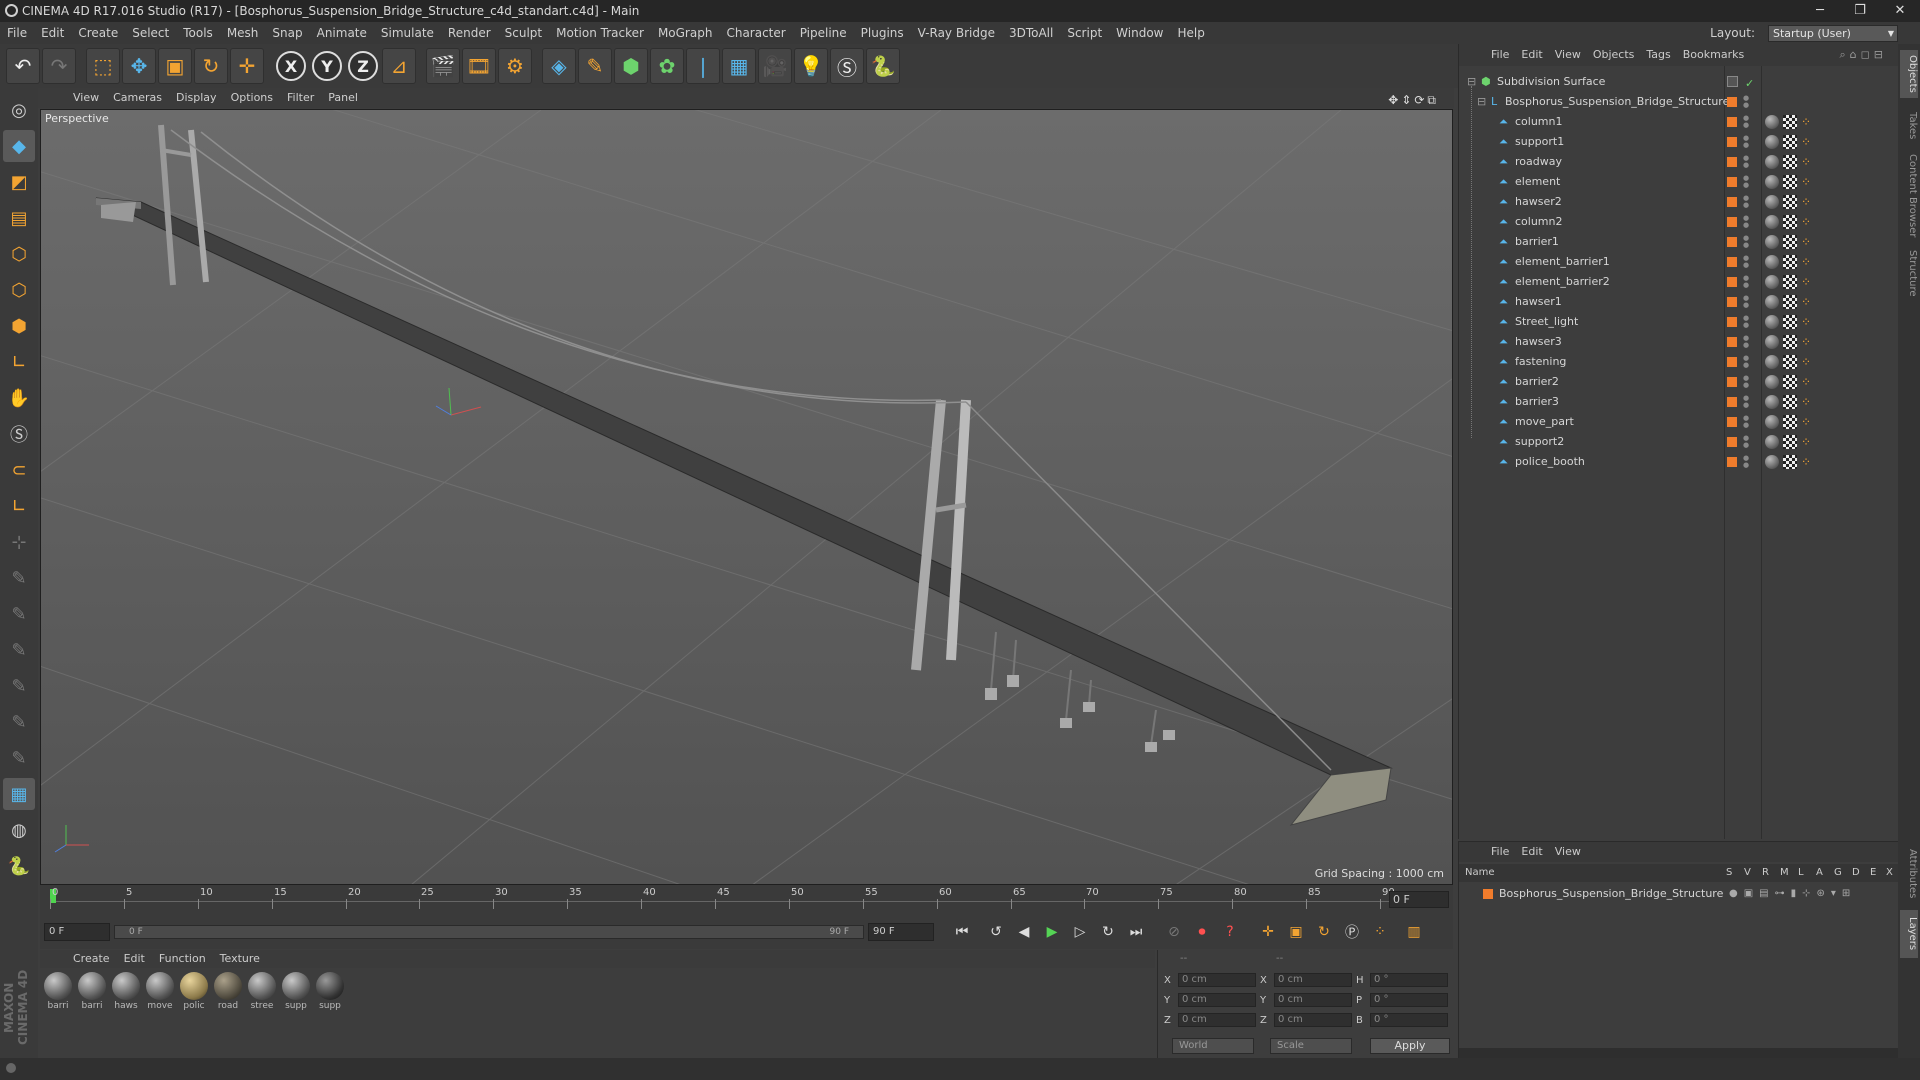 The height and width of the screenshot is (1080, 1920). Describe the element at coordinates (722, 900) in the screenshot. I see `frame-ruler: 051015202530354045505560657075808590` at that location.